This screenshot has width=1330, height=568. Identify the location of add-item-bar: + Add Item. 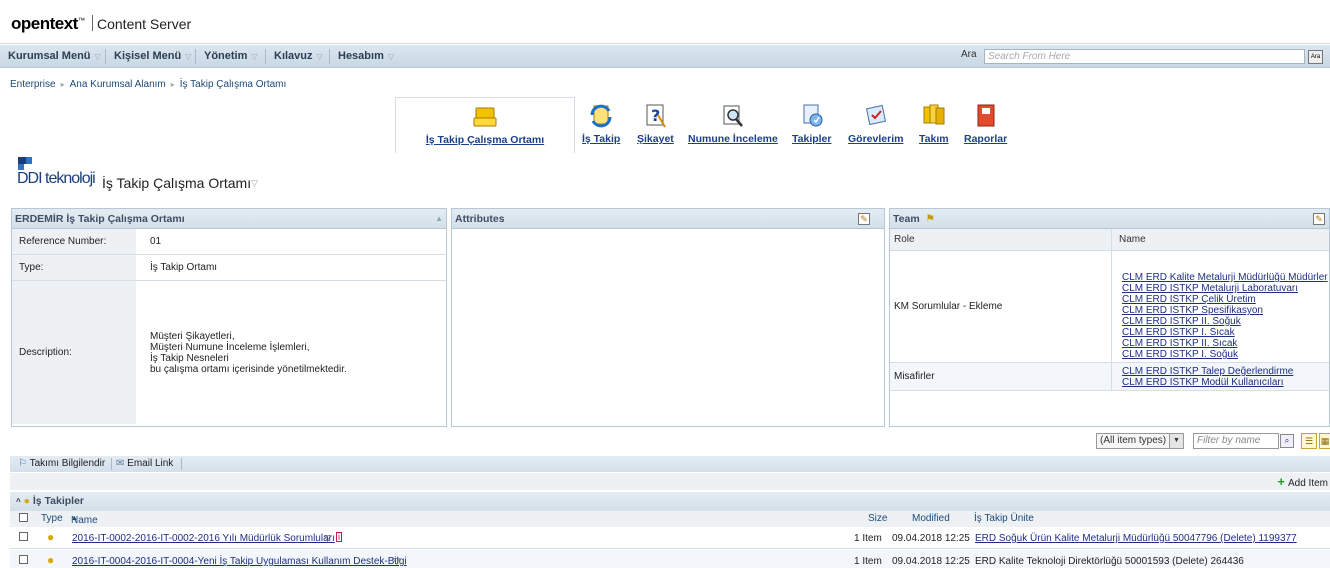
(670, 481).